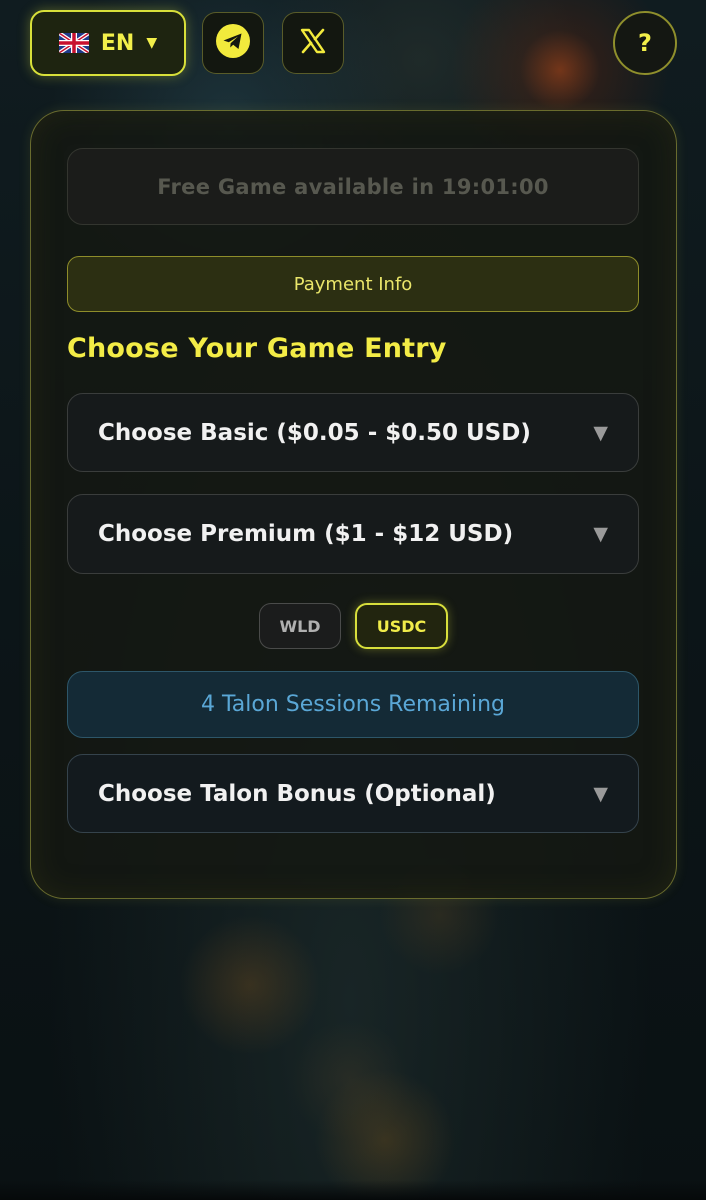  I want to click on uk-flag-icon, so click(73, 43).